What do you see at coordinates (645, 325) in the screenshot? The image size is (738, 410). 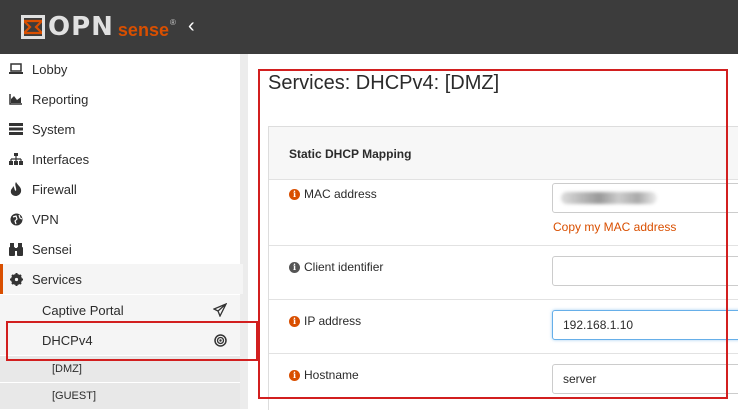 I see `ip-address-input` at bounding box center [645, 325].